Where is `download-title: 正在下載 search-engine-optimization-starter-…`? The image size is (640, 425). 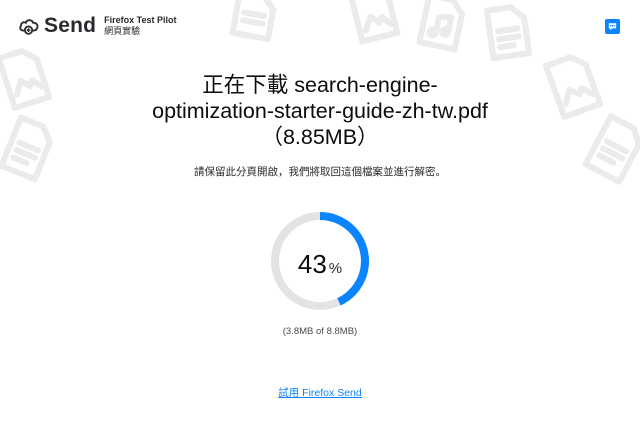
download-title: 正在下載 search-engine-optimization-starter-… is located at coordinates (320, 111).